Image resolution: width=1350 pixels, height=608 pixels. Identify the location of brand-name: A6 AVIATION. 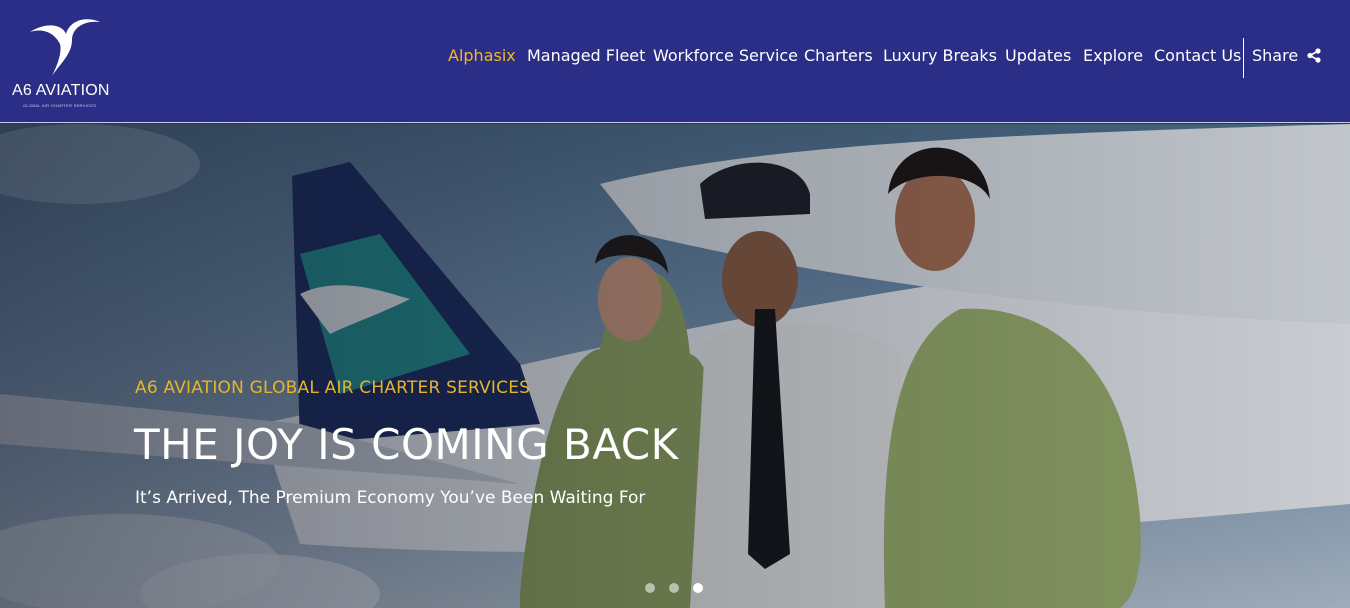
(61, 90).